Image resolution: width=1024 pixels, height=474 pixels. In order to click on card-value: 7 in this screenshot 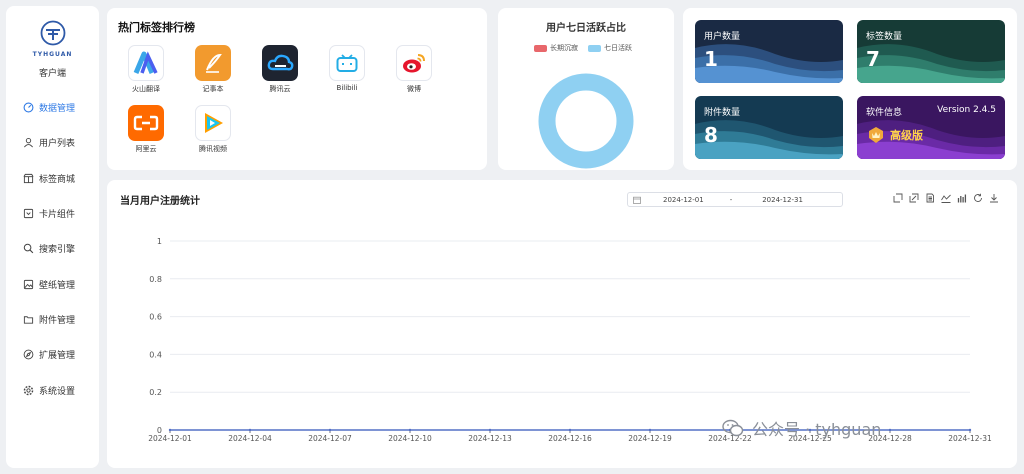, I will do `click(873, 59)`.